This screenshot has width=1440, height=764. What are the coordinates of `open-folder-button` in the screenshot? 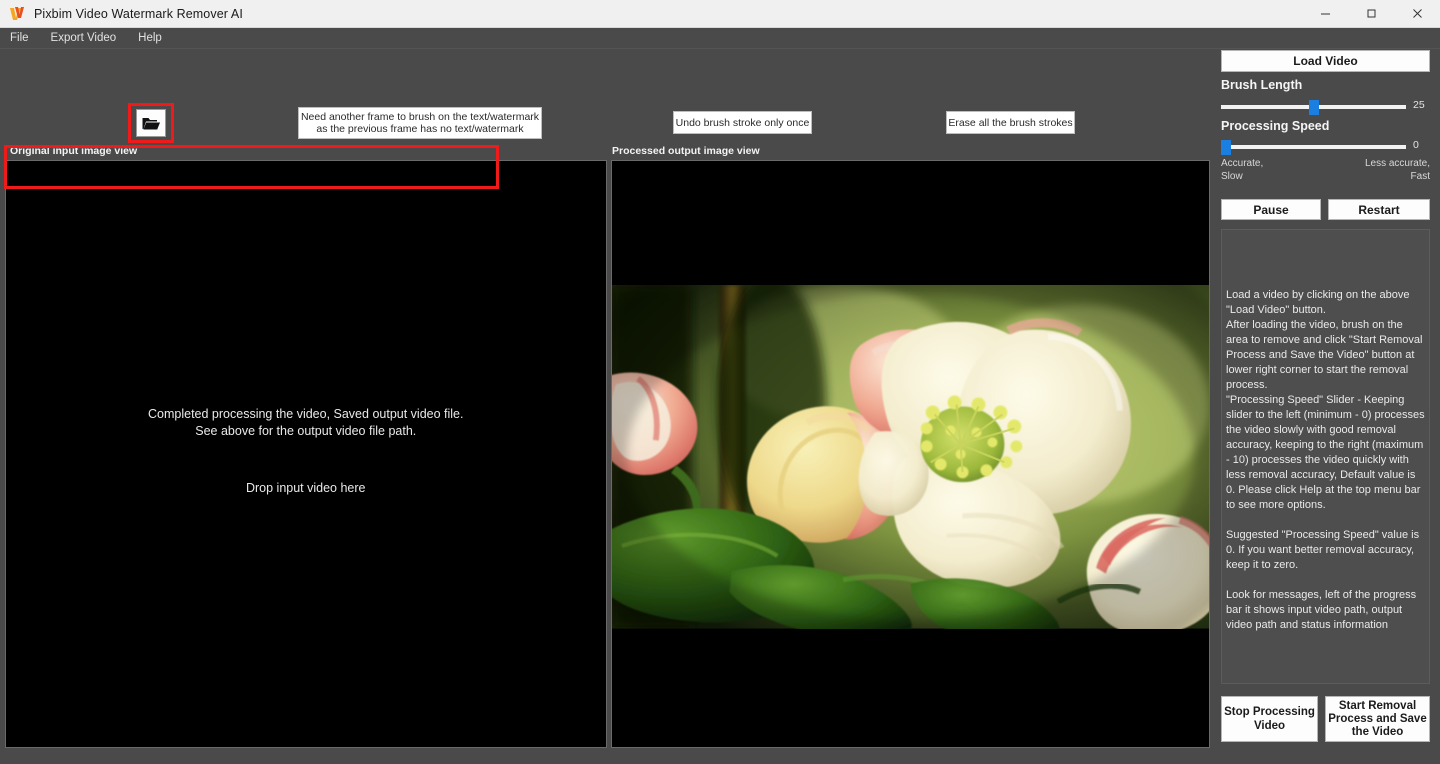 It's located at (151, 123).